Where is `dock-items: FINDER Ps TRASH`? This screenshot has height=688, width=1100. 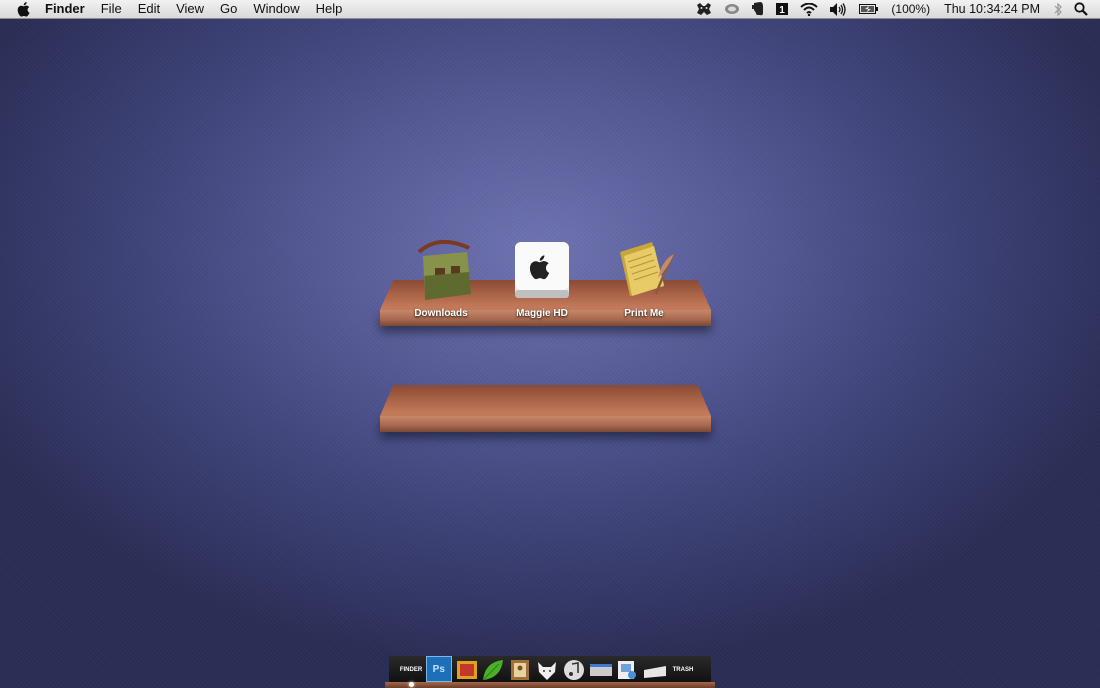
dock-items: FINDER Ps TRASH is located at coordinates (548, 668).